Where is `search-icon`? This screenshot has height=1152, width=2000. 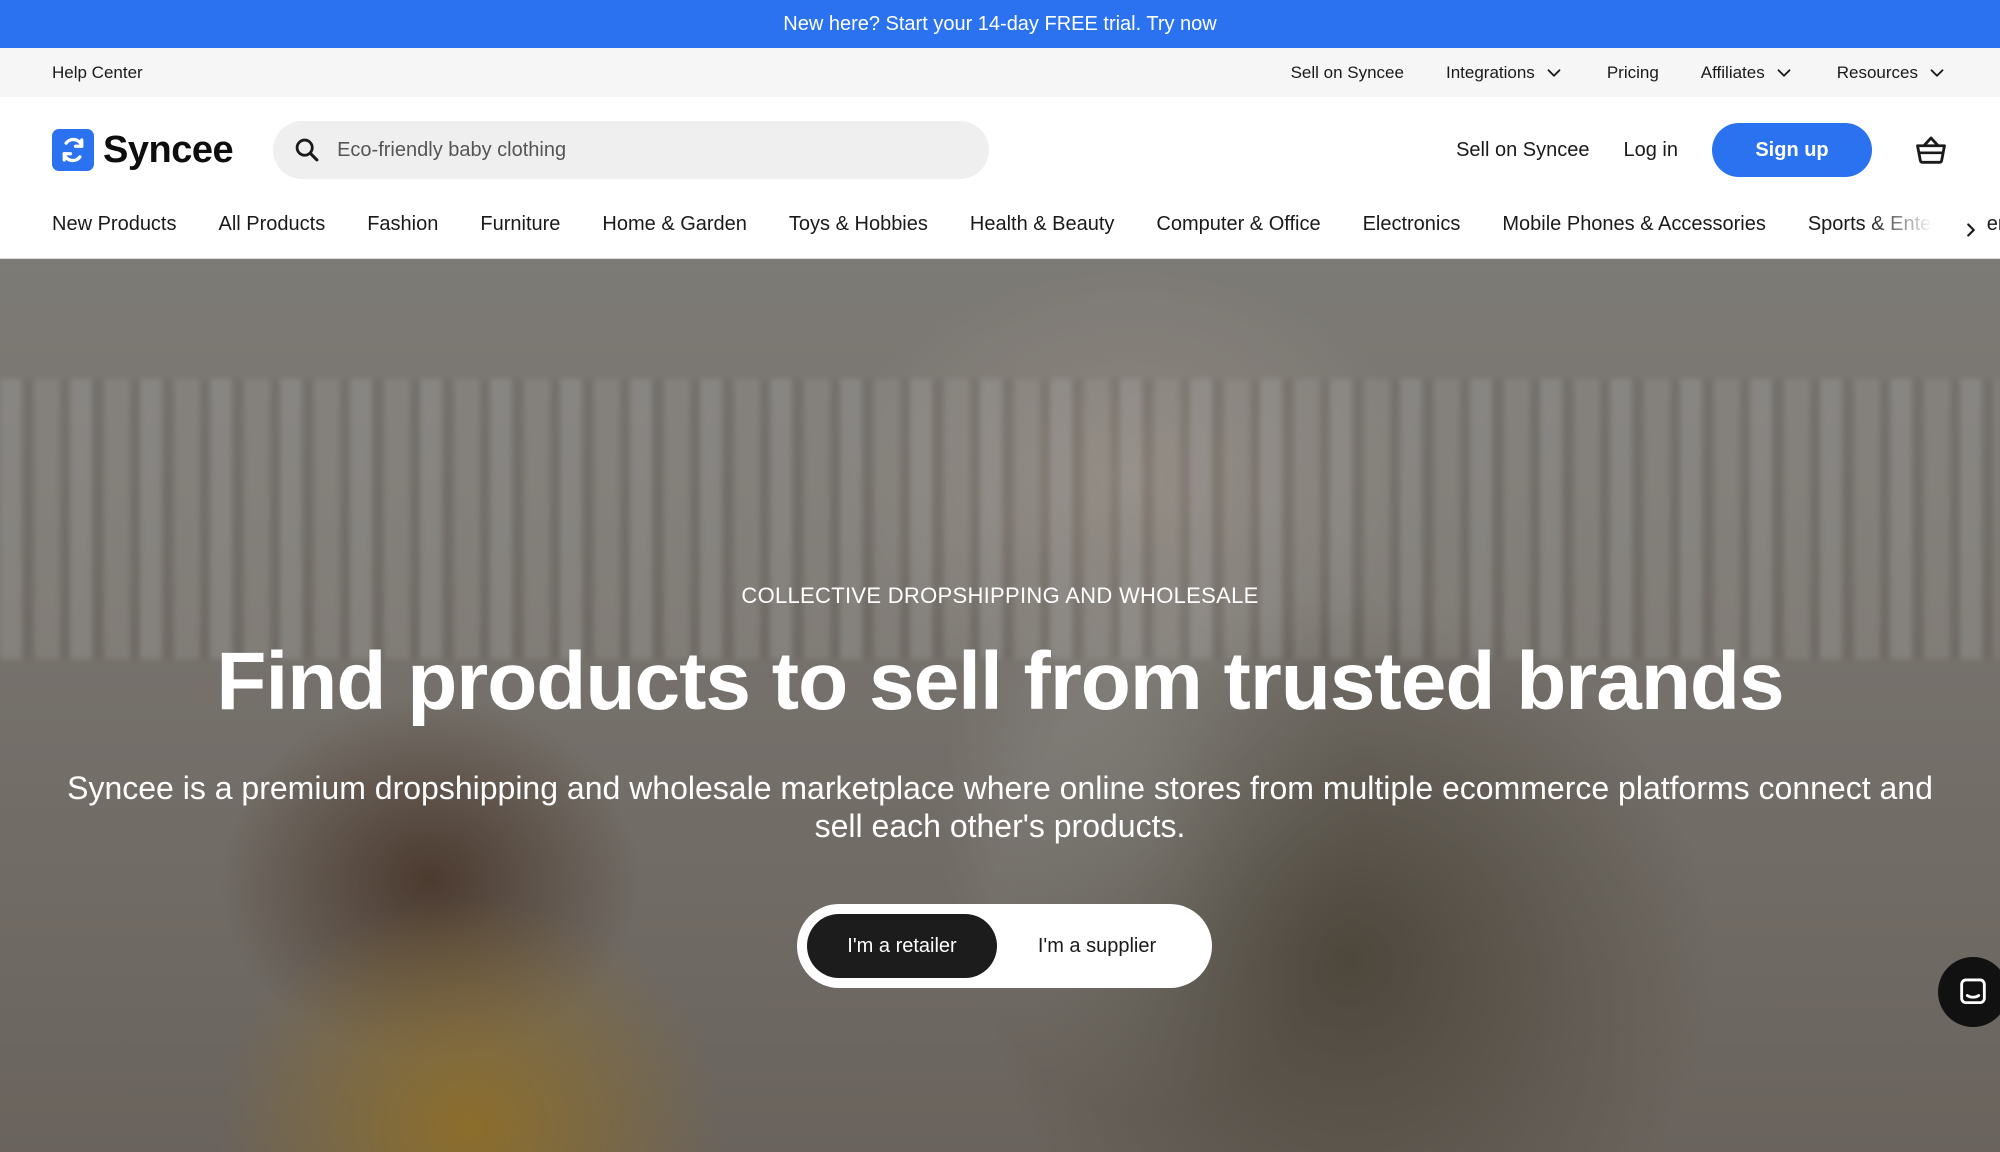 search-icon is located at coordinates (307, 150).